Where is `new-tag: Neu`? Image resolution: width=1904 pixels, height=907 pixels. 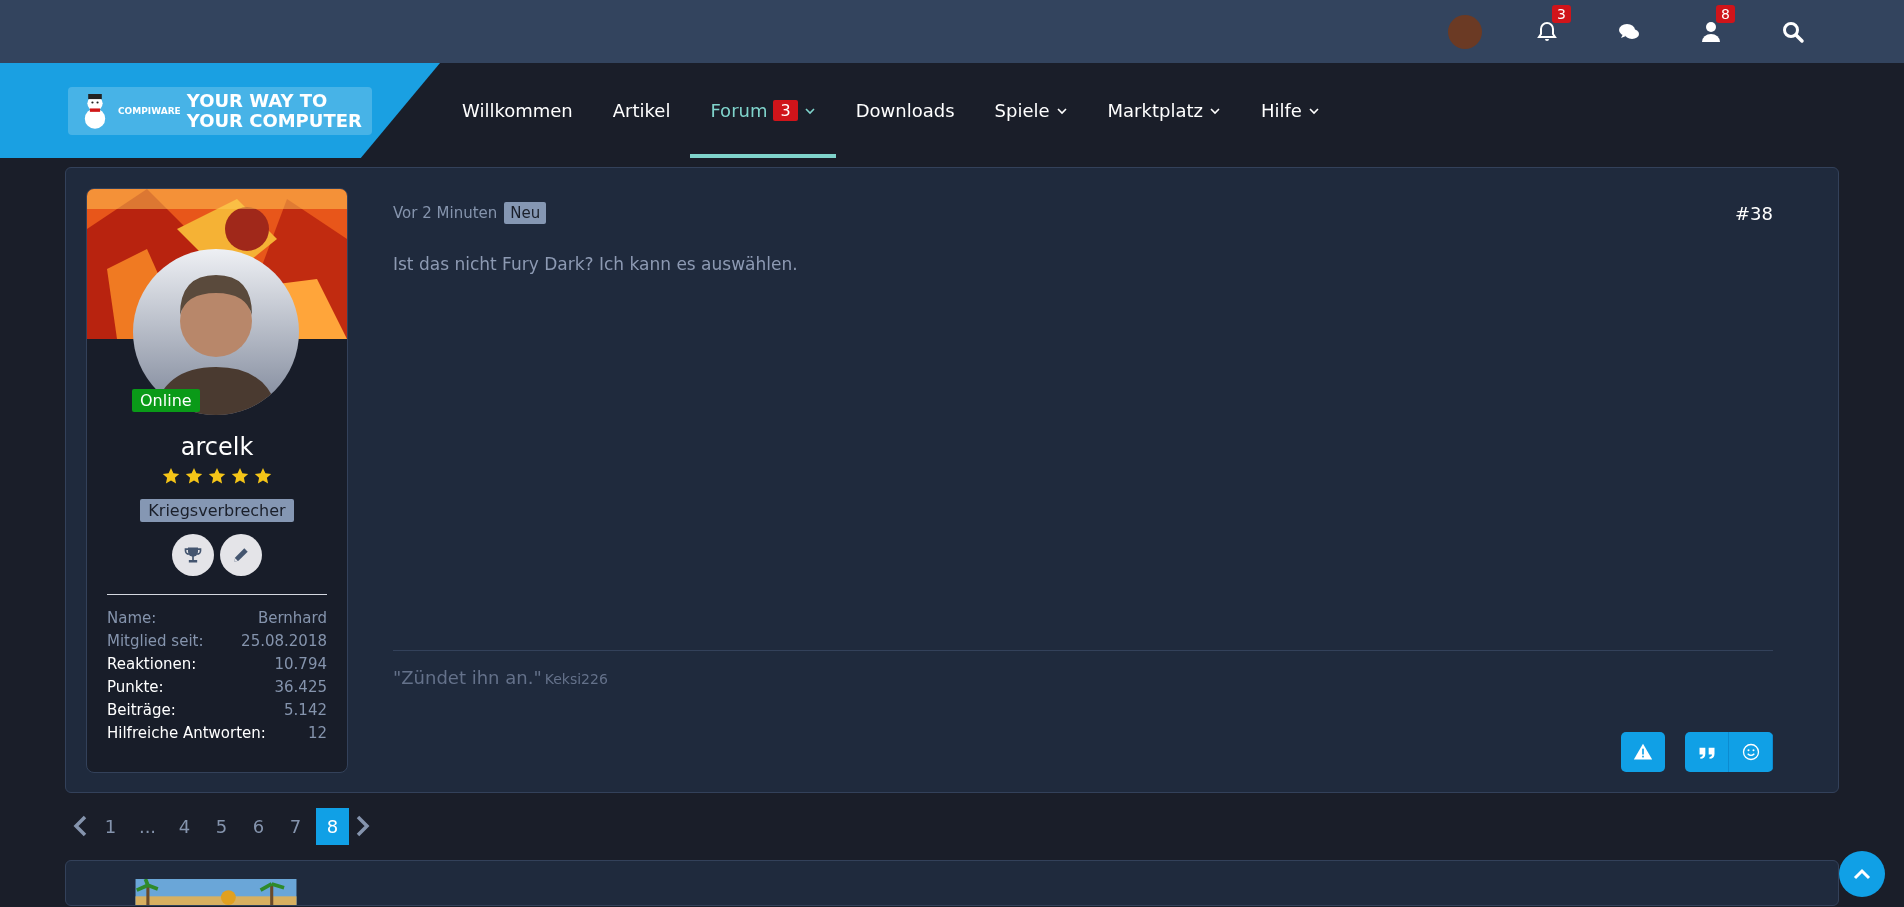
new-tag: Neu is located at coordinates (525, 213).